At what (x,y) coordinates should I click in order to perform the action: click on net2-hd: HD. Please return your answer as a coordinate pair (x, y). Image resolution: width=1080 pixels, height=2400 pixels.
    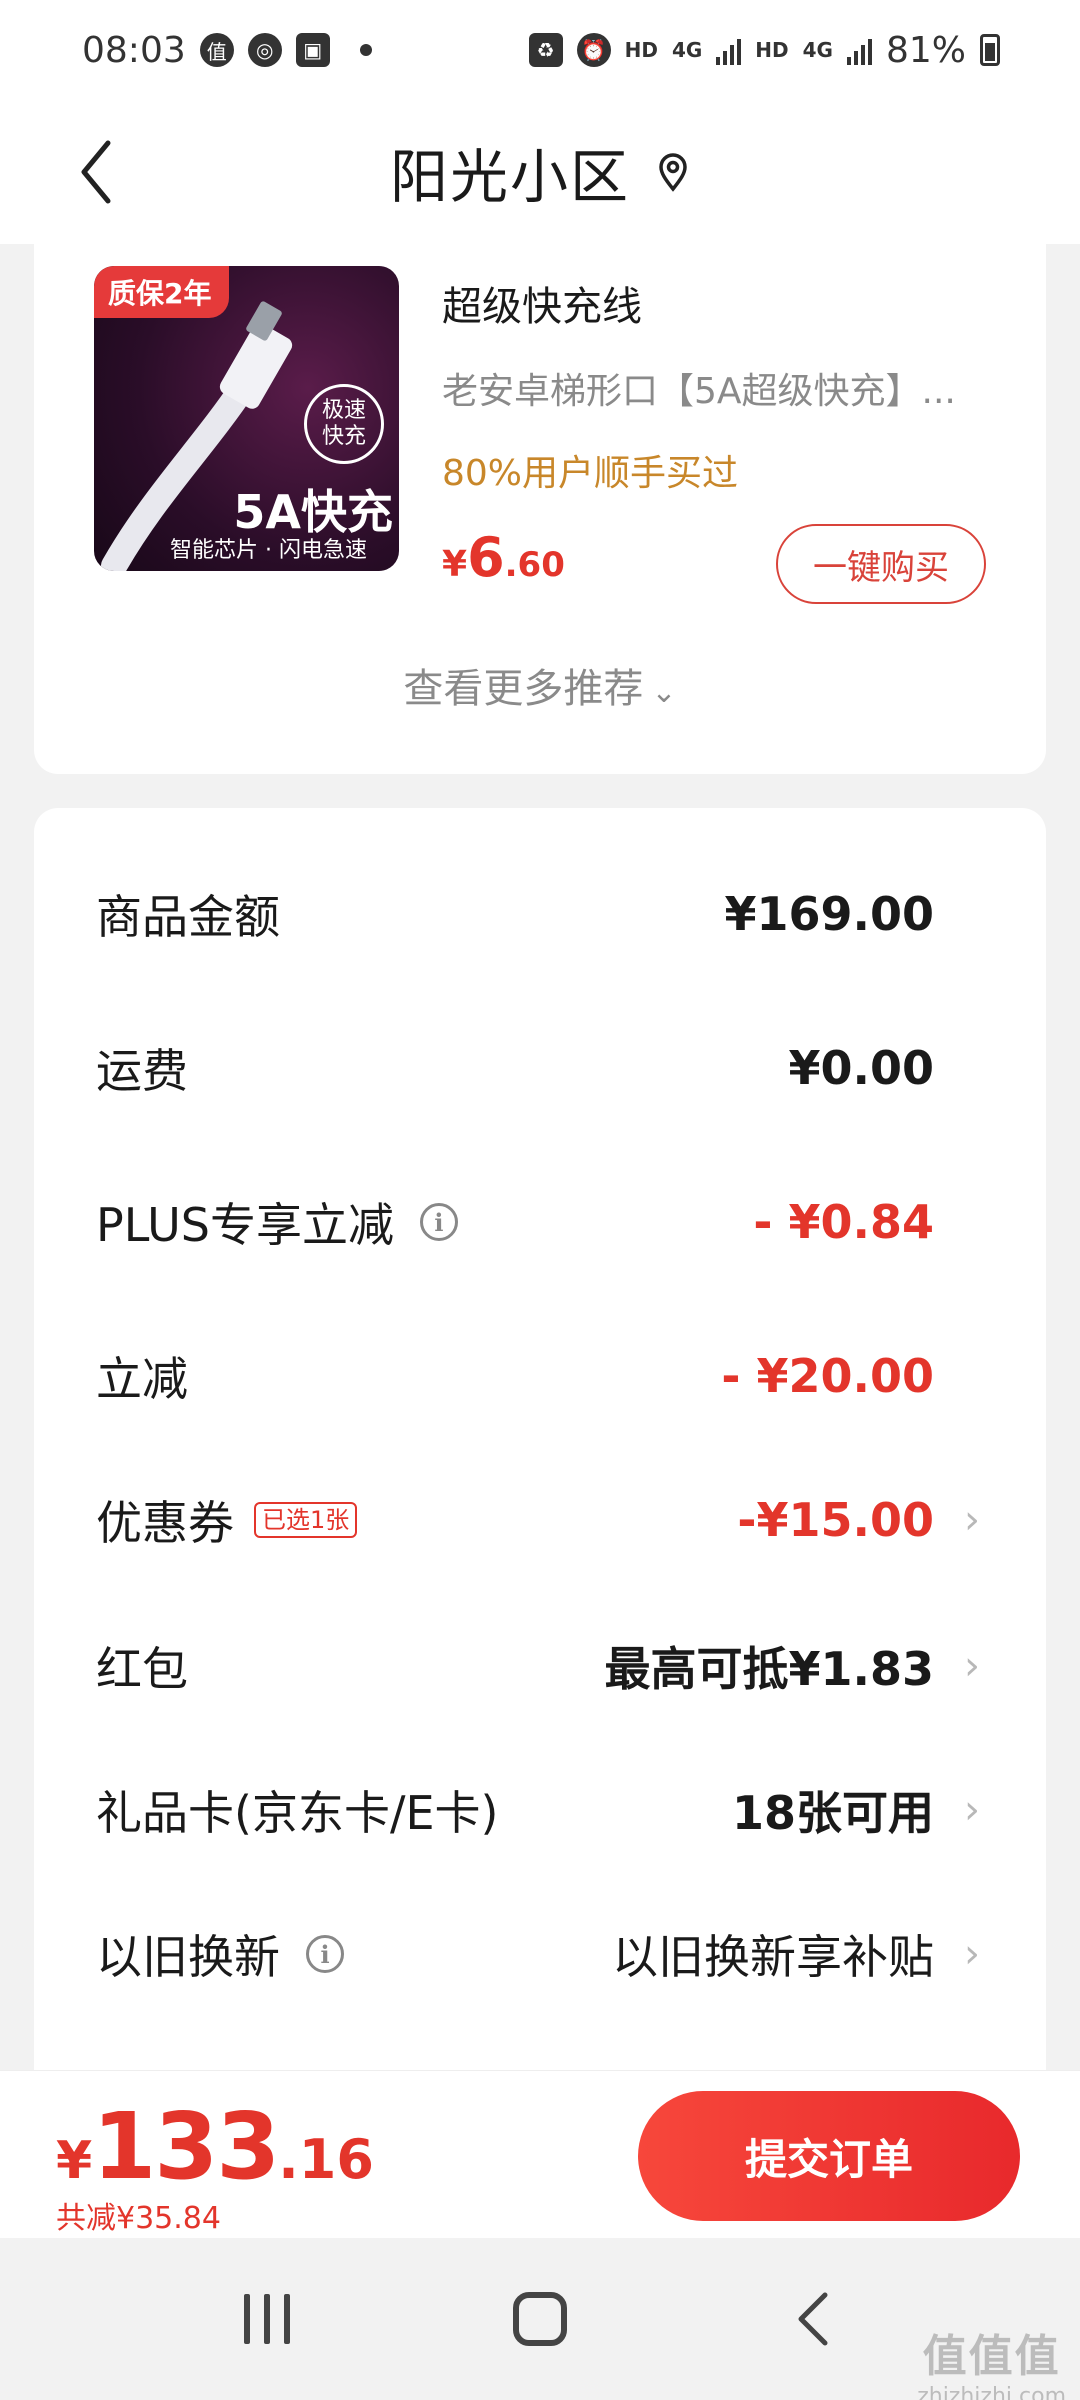
    Looking at the image, I should click on (772, 50).